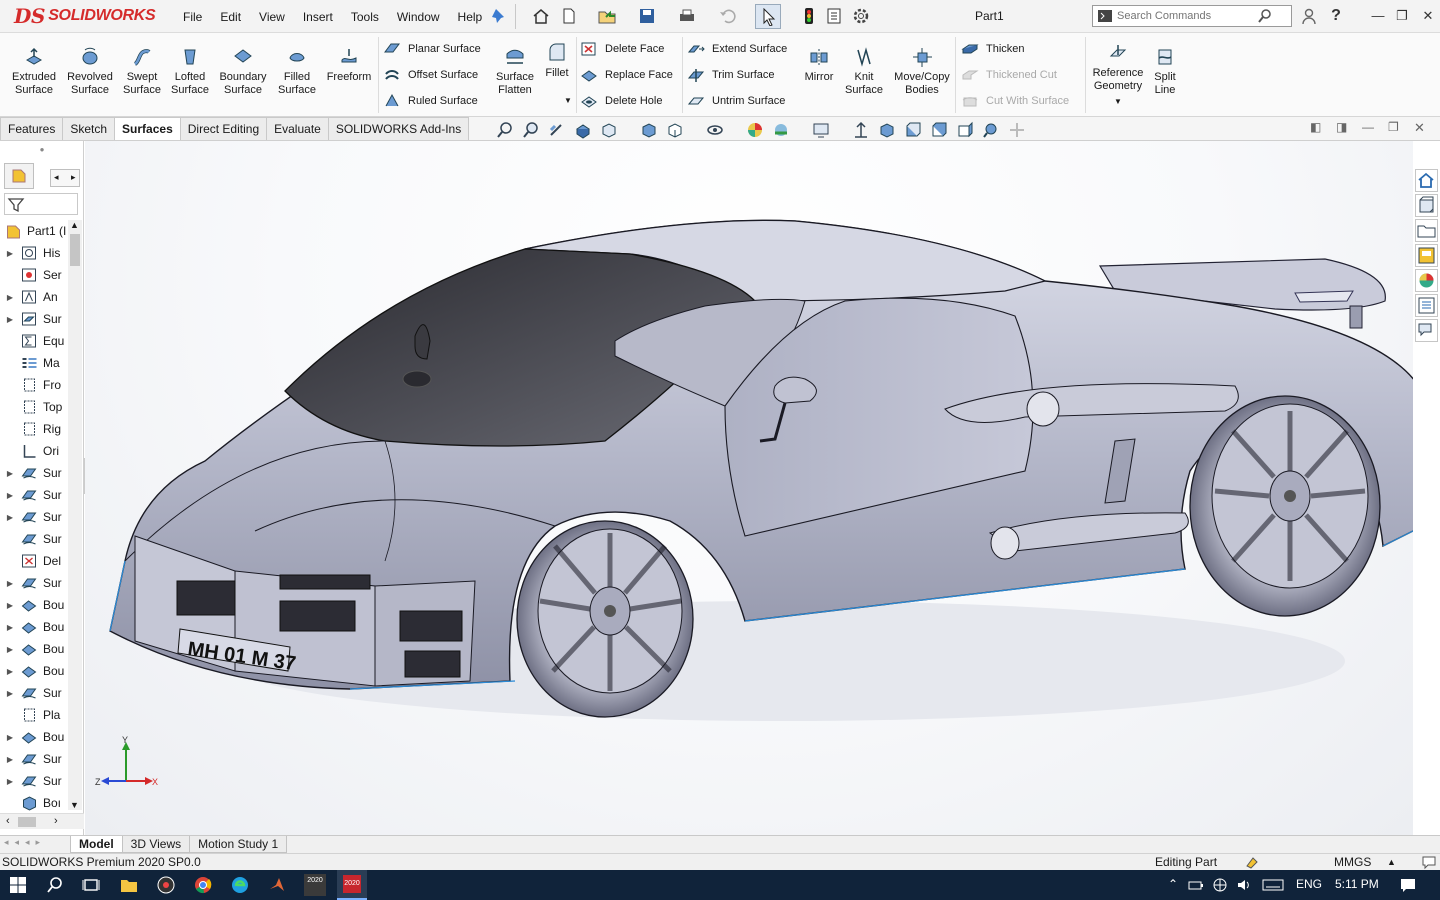 Image resolution: width=1440 pixels, height=900 pixels. What do you see at coordinates (1378, 16) in the screenshot?
I see `minimize-window-icon: —` at bounding box center [1378, 16].